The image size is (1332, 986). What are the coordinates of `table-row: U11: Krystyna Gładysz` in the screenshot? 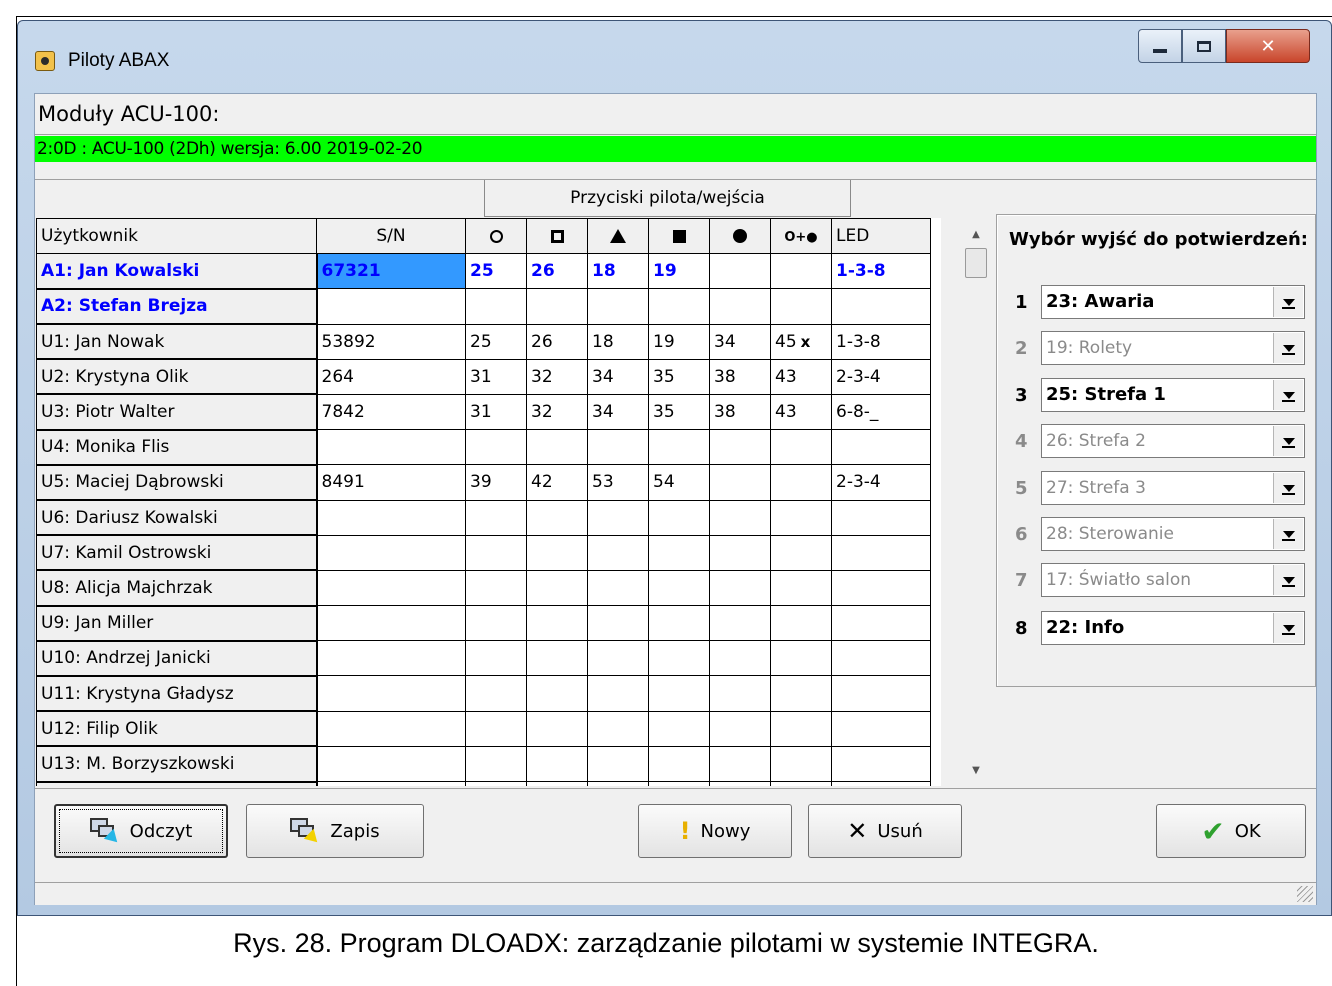 It's located at (483, 694).